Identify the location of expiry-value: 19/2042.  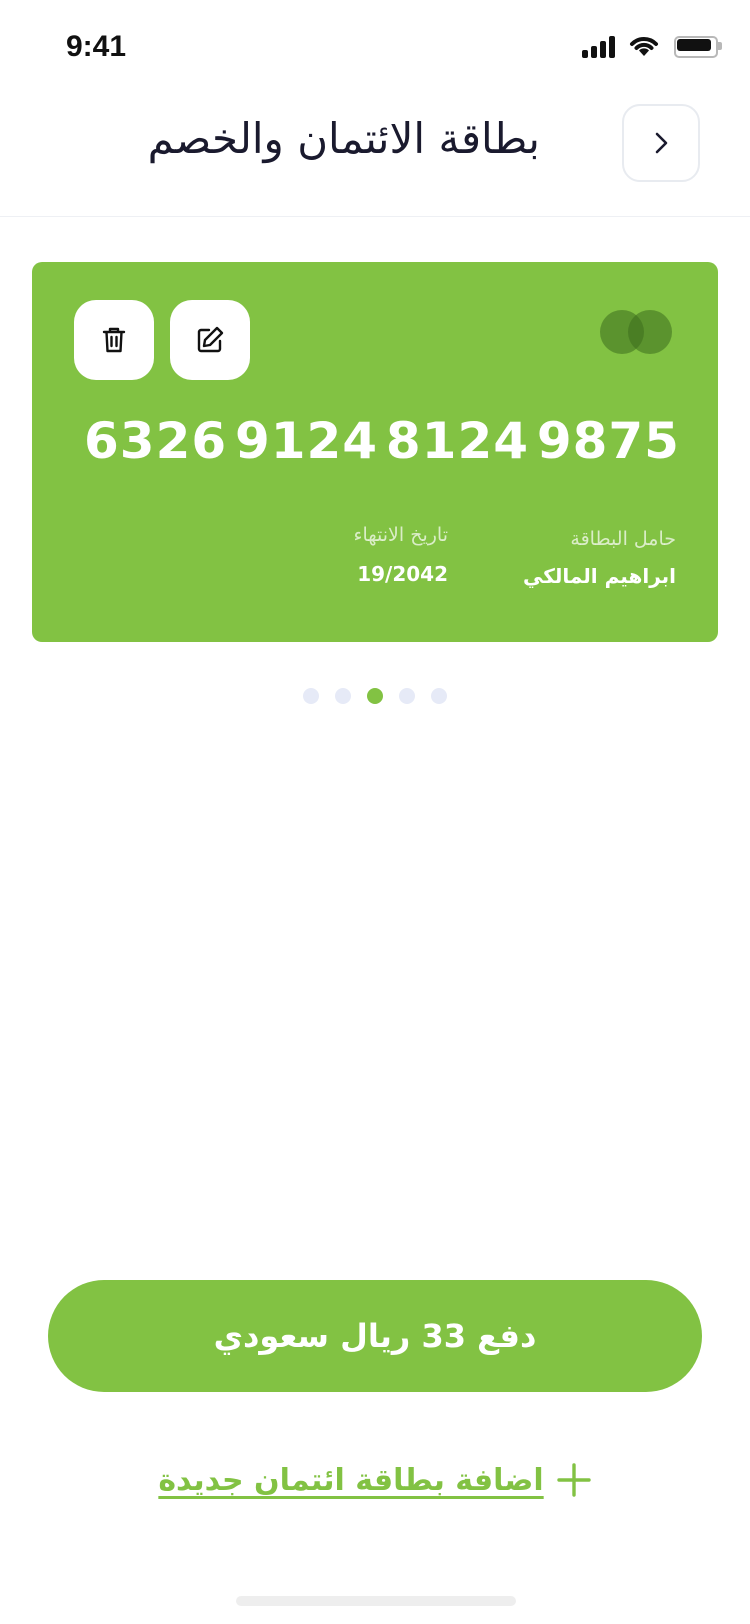
(402, 574).